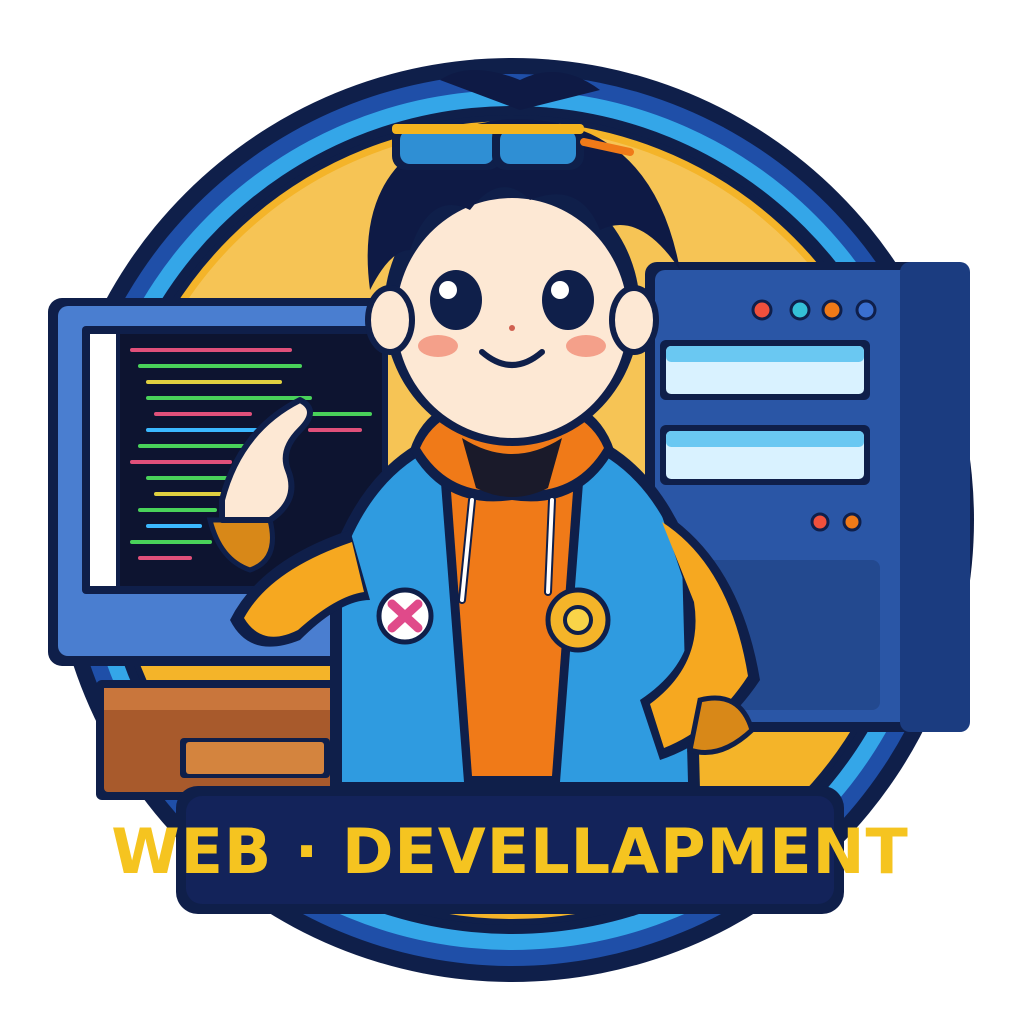 Image resolution: width=1024 pixels, height=1024 pixels. I want to click on title-banner: WEB · DEVELLAPMENT, so click(510, 850).